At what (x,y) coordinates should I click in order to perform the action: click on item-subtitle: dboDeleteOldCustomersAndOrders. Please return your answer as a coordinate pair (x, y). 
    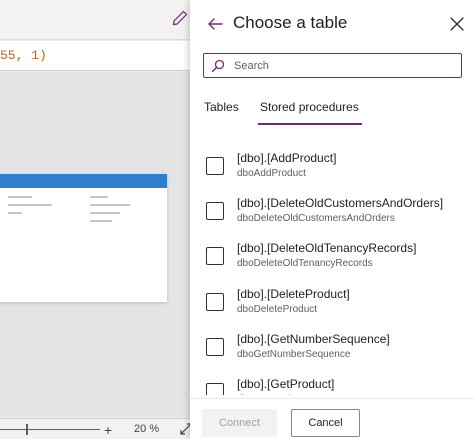
    Looking at the image, I should click on (316, 218).